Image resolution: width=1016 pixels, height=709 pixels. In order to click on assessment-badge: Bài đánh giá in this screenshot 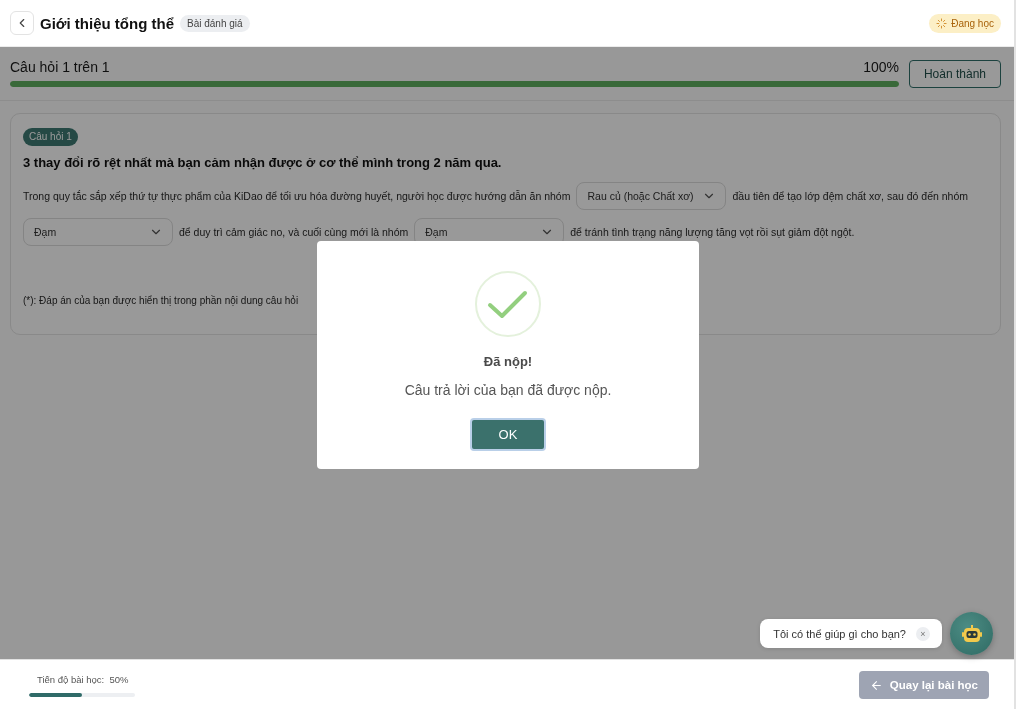, I will do `click(215, 23)`.